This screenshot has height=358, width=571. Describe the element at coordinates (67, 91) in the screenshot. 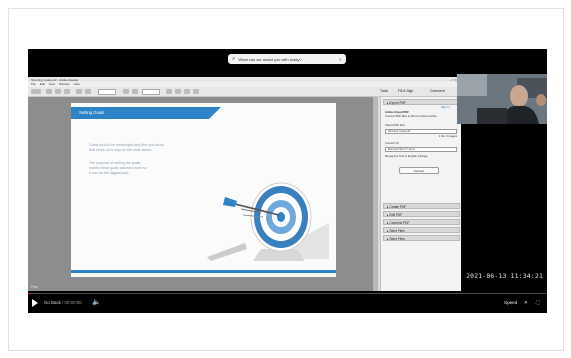

I see `mail-icon` at that location.